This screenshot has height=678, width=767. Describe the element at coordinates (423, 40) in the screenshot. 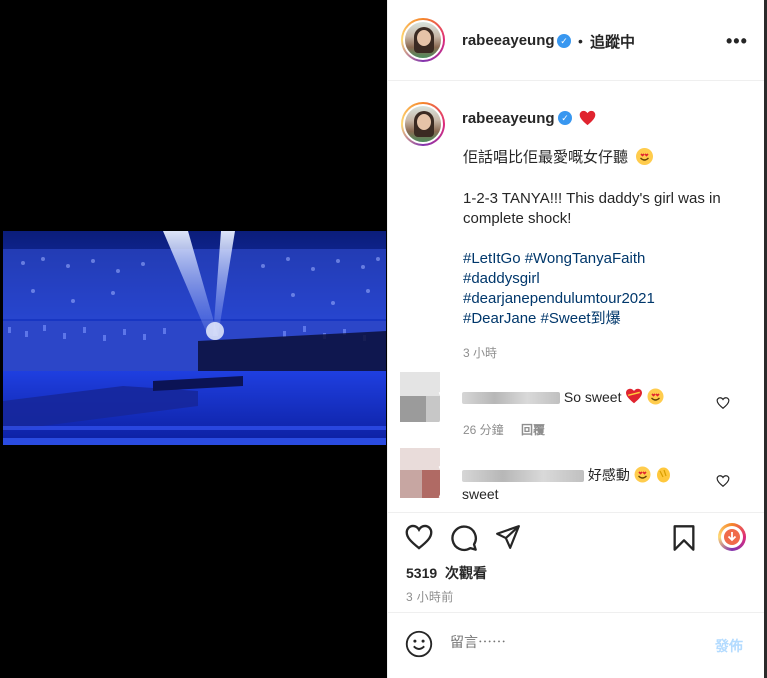

I see `author-avatar` at that location.